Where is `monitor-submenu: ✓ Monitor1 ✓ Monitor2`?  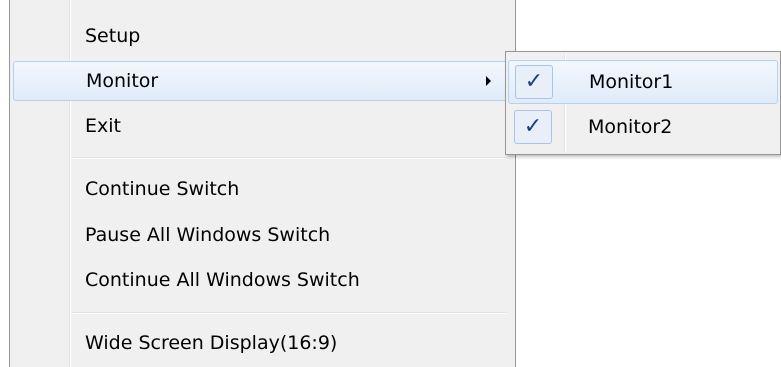
monitor-submenu: ✓ Monitor1 ✓ Monitor2 is located at coordinates (643, 103).